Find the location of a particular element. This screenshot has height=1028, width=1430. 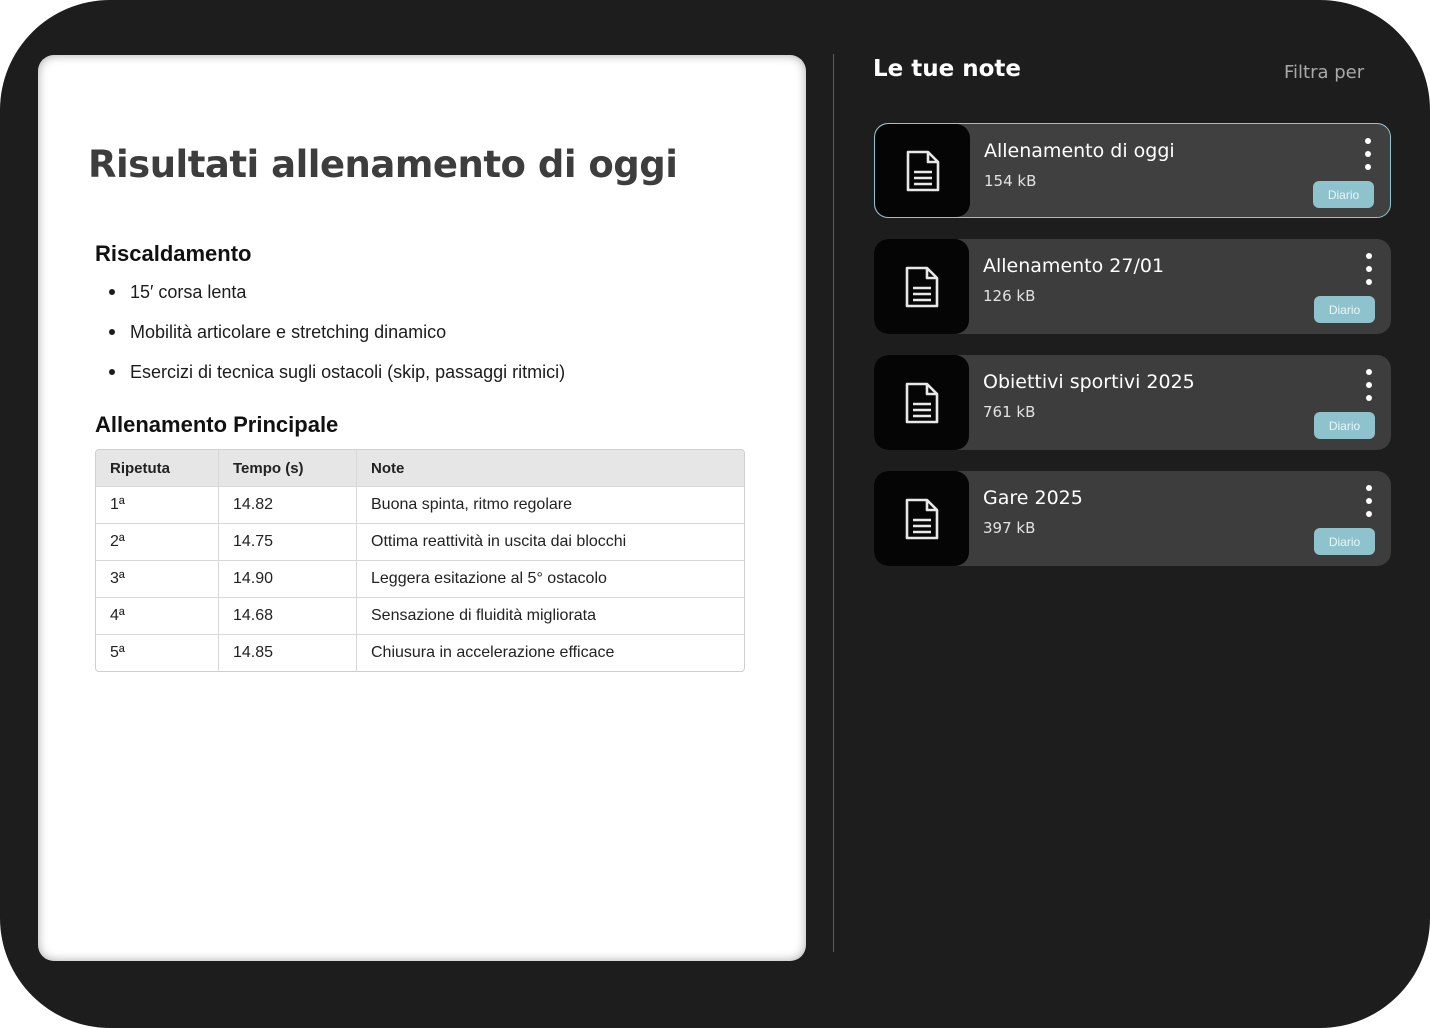

note-title: Allenamento 27/01 is located at coordinates (1074, 266).